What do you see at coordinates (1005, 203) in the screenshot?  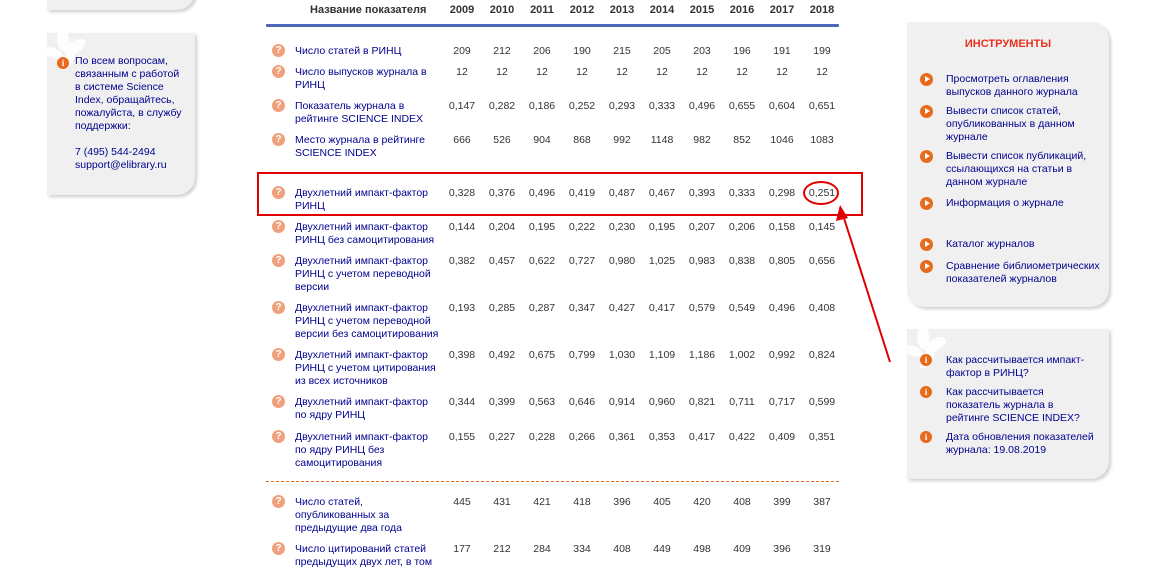 I see `tool-link-line: Информация о журнале` at bounding box center [1005, 203].